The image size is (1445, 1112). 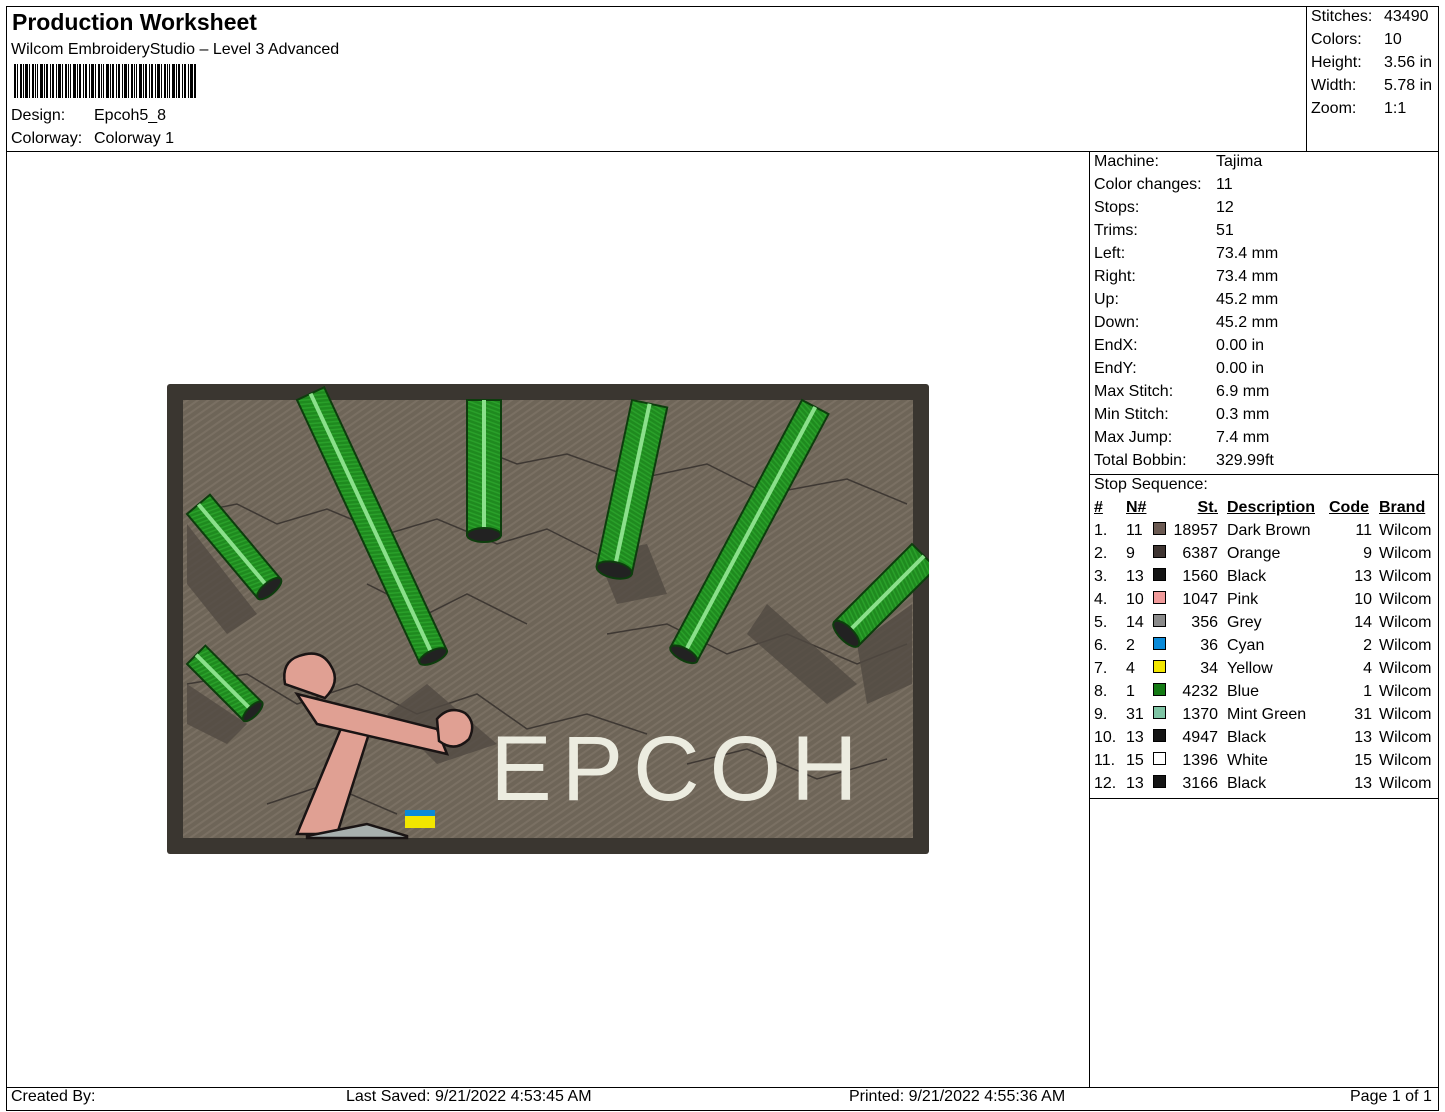 What do you see at coordinates (1264, 671) in the screenshot?
I see `stop-sequence-row: 7. 4 34 Yellow 4 Wilcom` at bounding box center [1264, 671].